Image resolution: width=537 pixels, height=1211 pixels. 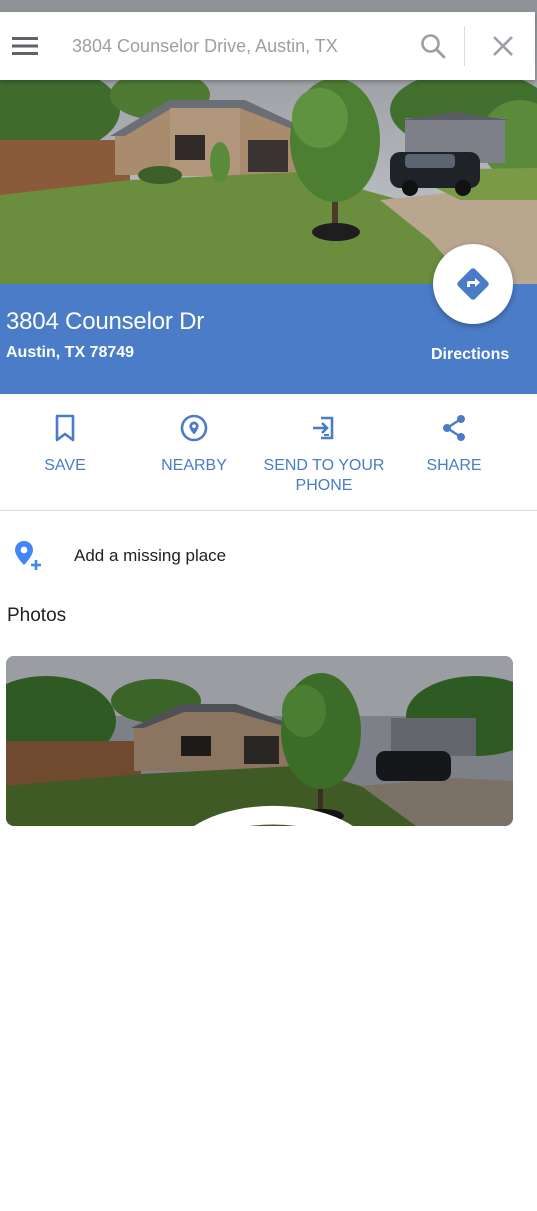 I want to click on send-to-phone-label: SEND TO YOUR PHONE, so click(x=324, y=475).